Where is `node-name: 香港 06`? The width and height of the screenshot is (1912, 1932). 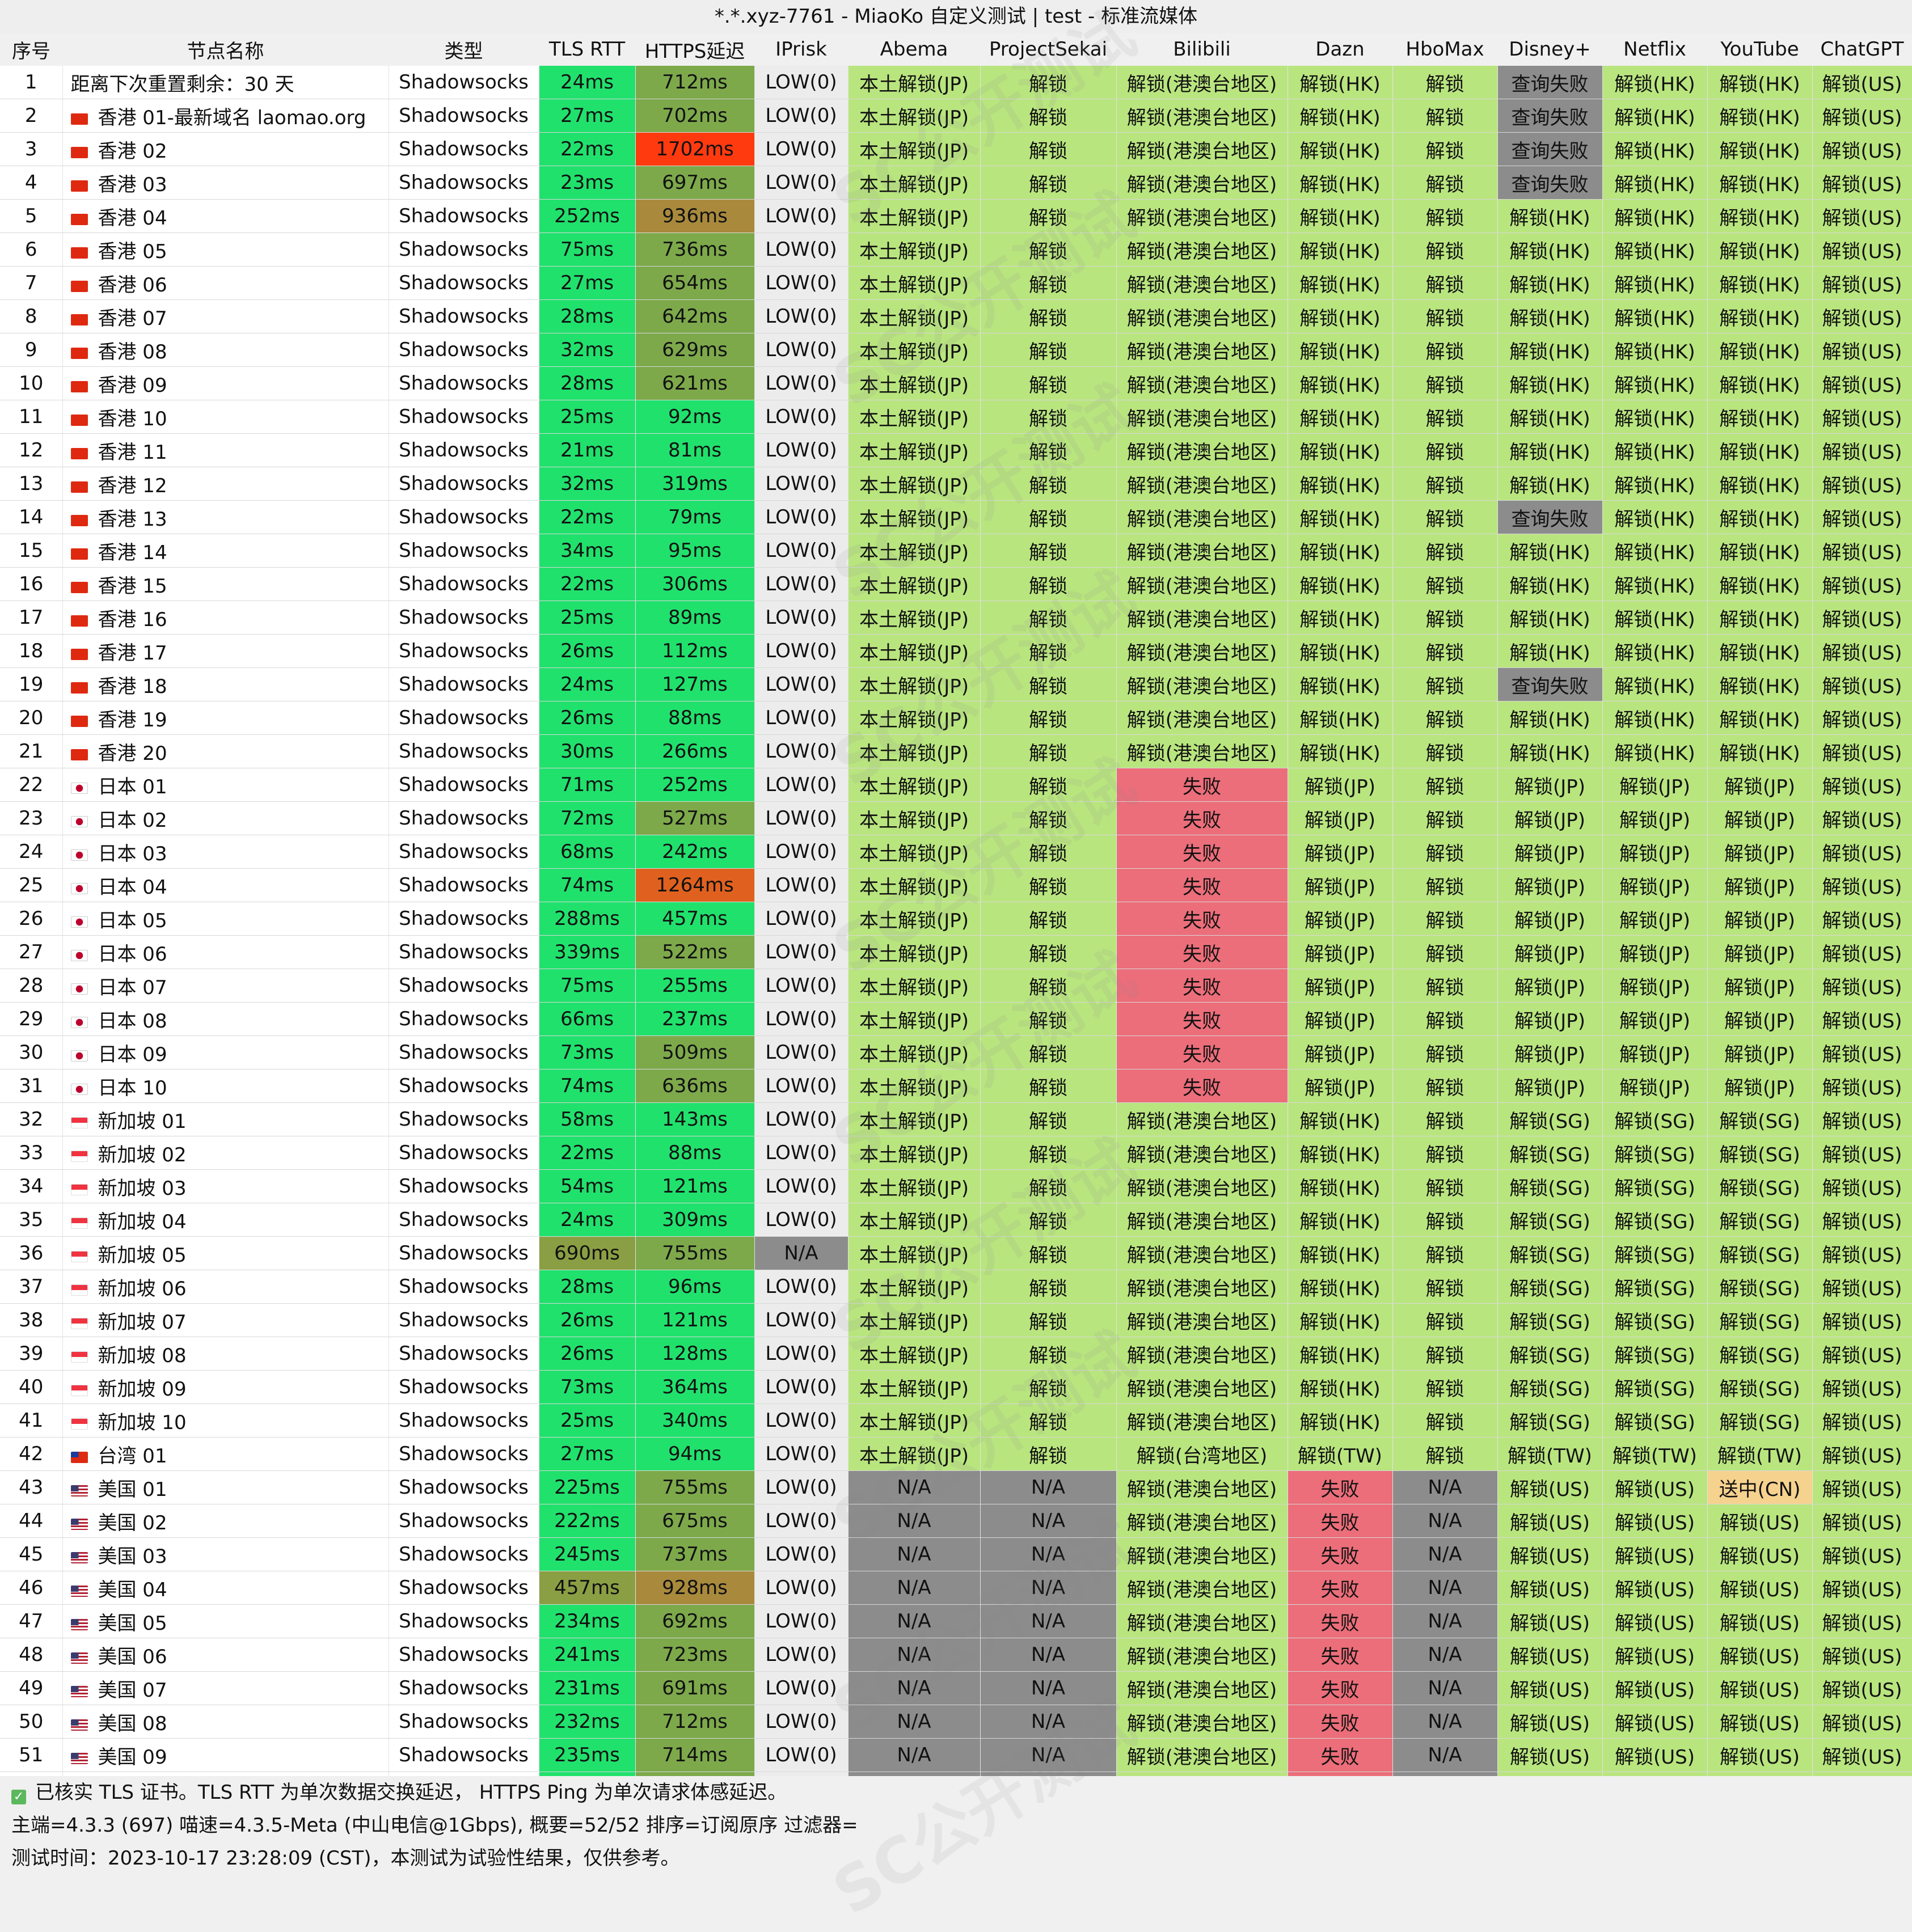 node-name: 香港 06 is located at coordinates (226, 283).